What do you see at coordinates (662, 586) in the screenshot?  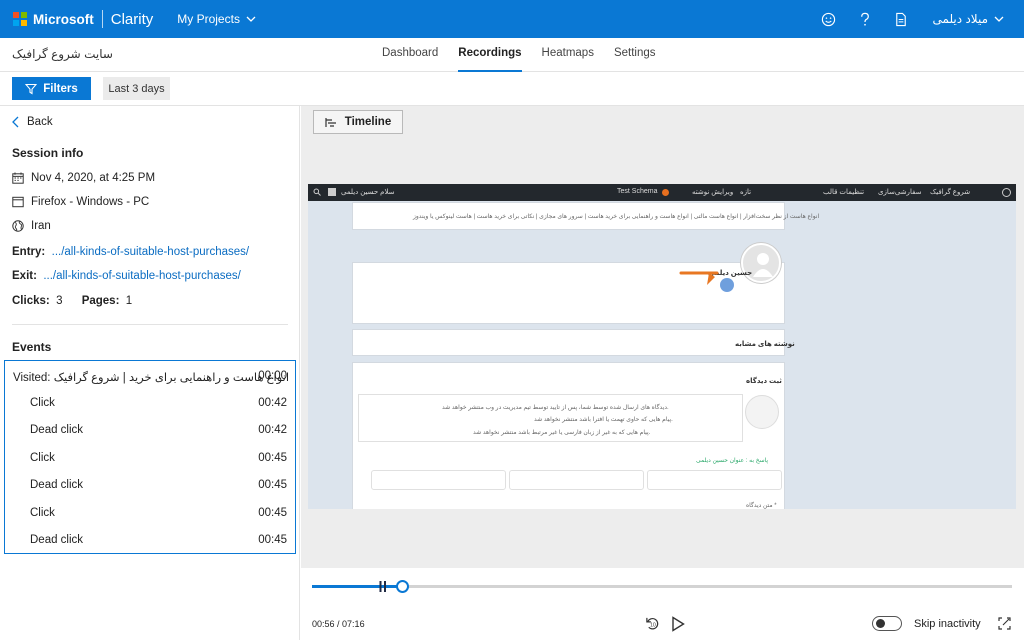 I see `playback-track` at bounding box center [662, 586].